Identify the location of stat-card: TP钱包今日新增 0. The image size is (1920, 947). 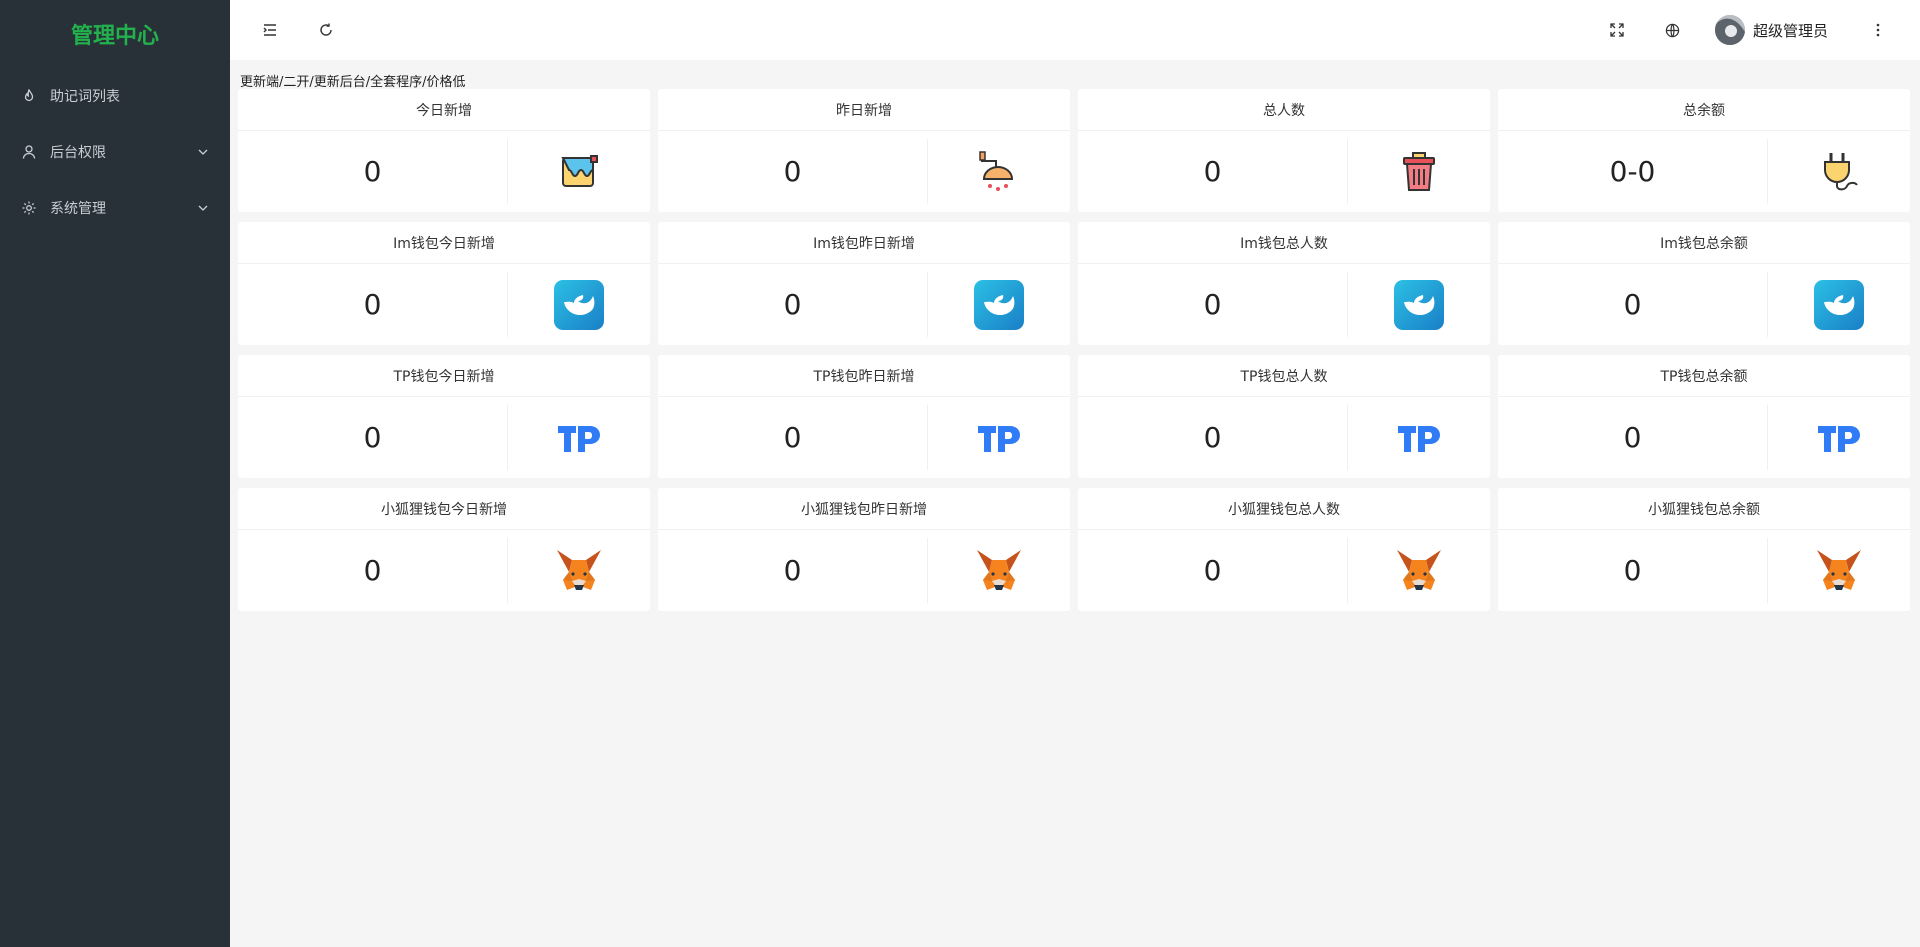
(444, 416).